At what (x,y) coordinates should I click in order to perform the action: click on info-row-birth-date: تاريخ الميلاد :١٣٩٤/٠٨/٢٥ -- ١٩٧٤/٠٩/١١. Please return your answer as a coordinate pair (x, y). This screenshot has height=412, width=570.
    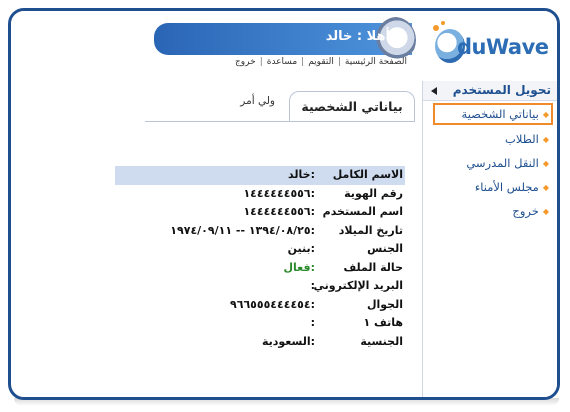
    Looking at the image, I should click on (260, 231).